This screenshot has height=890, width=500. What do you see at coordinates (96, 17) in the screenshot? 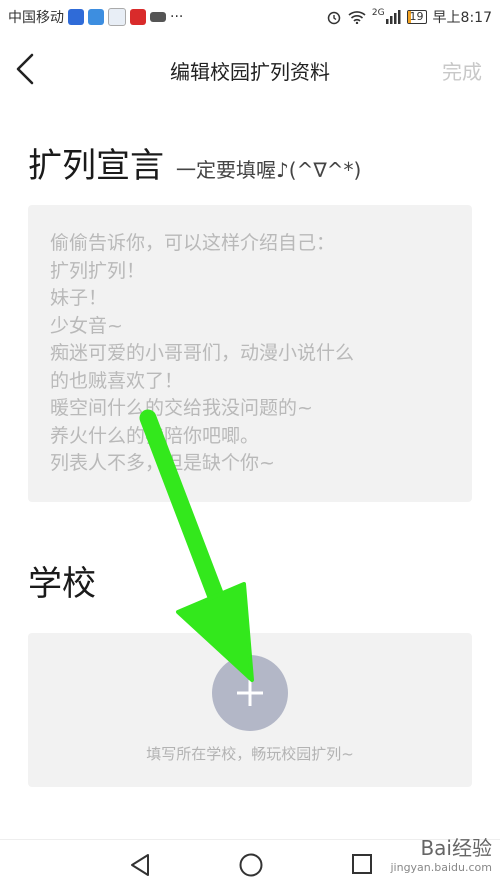
I see `app-icon` at bounding box center [96, 17].